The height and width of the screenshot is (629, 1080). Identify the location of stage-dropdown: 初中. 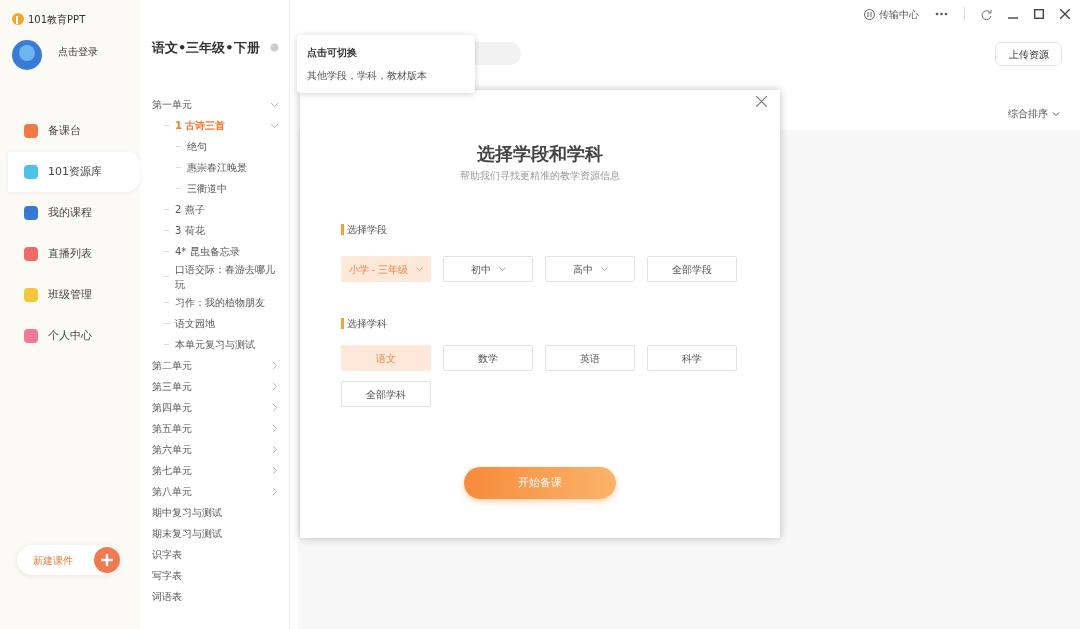
(488, 269).